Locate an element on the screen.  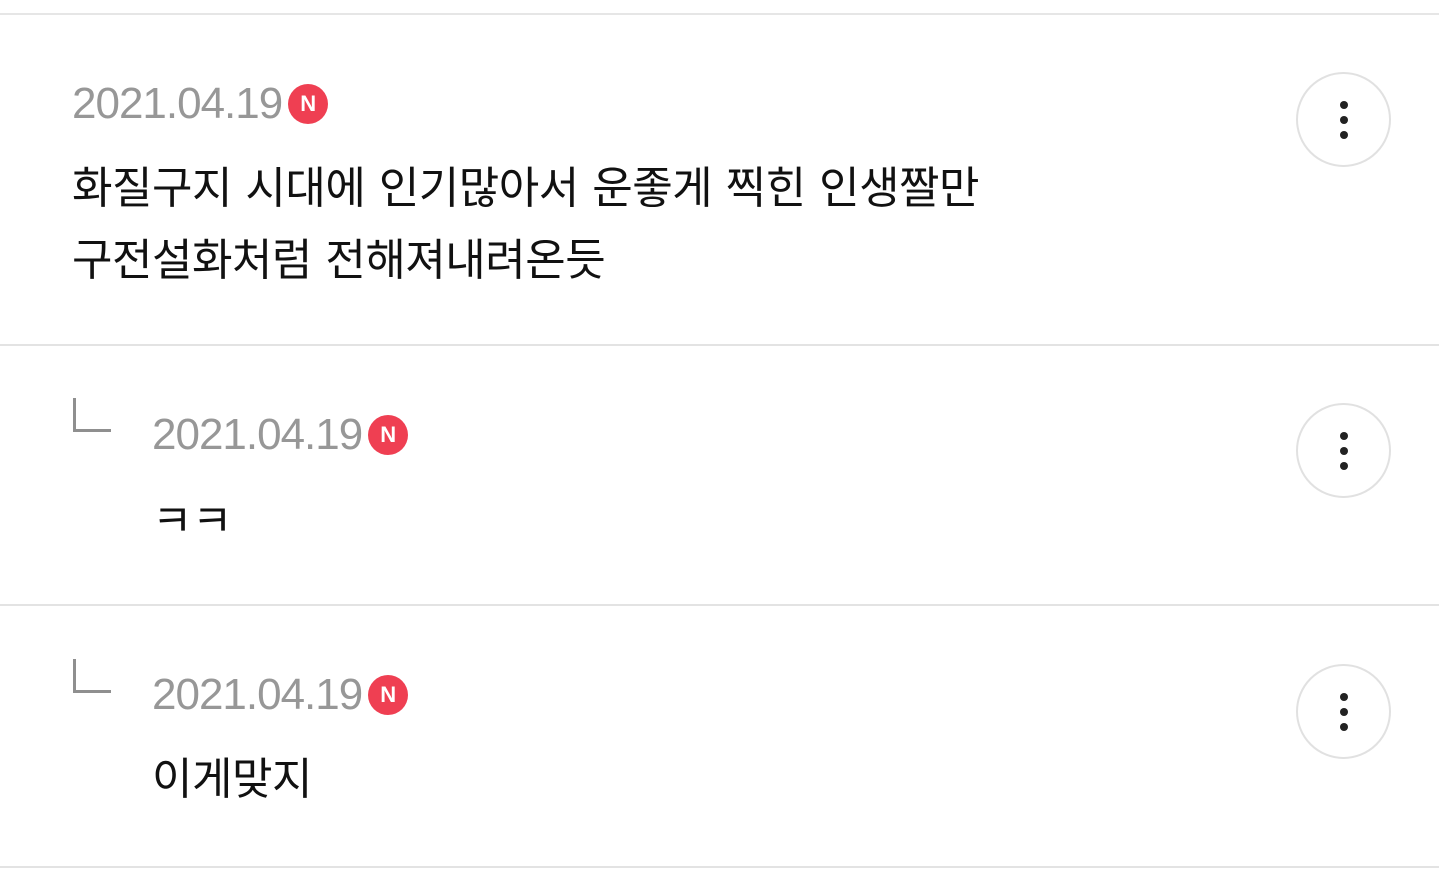
comment-text: 이게맞지 is located at coordinates (232, 779).